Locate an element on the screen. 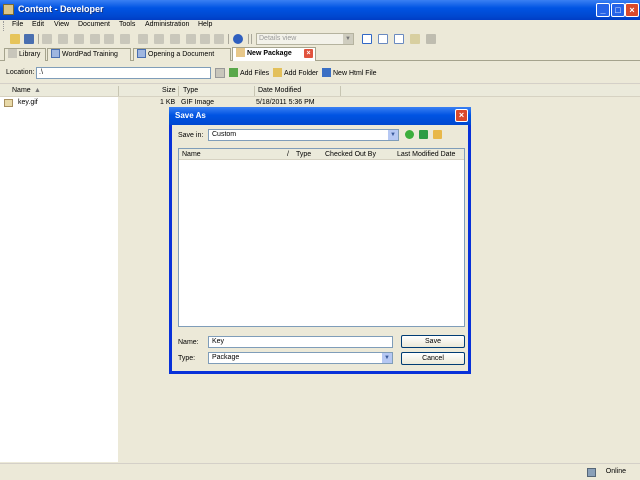 The height and width of the screenshot is (480, 640). minimize-button: _ is located at coordinates (603, 10).